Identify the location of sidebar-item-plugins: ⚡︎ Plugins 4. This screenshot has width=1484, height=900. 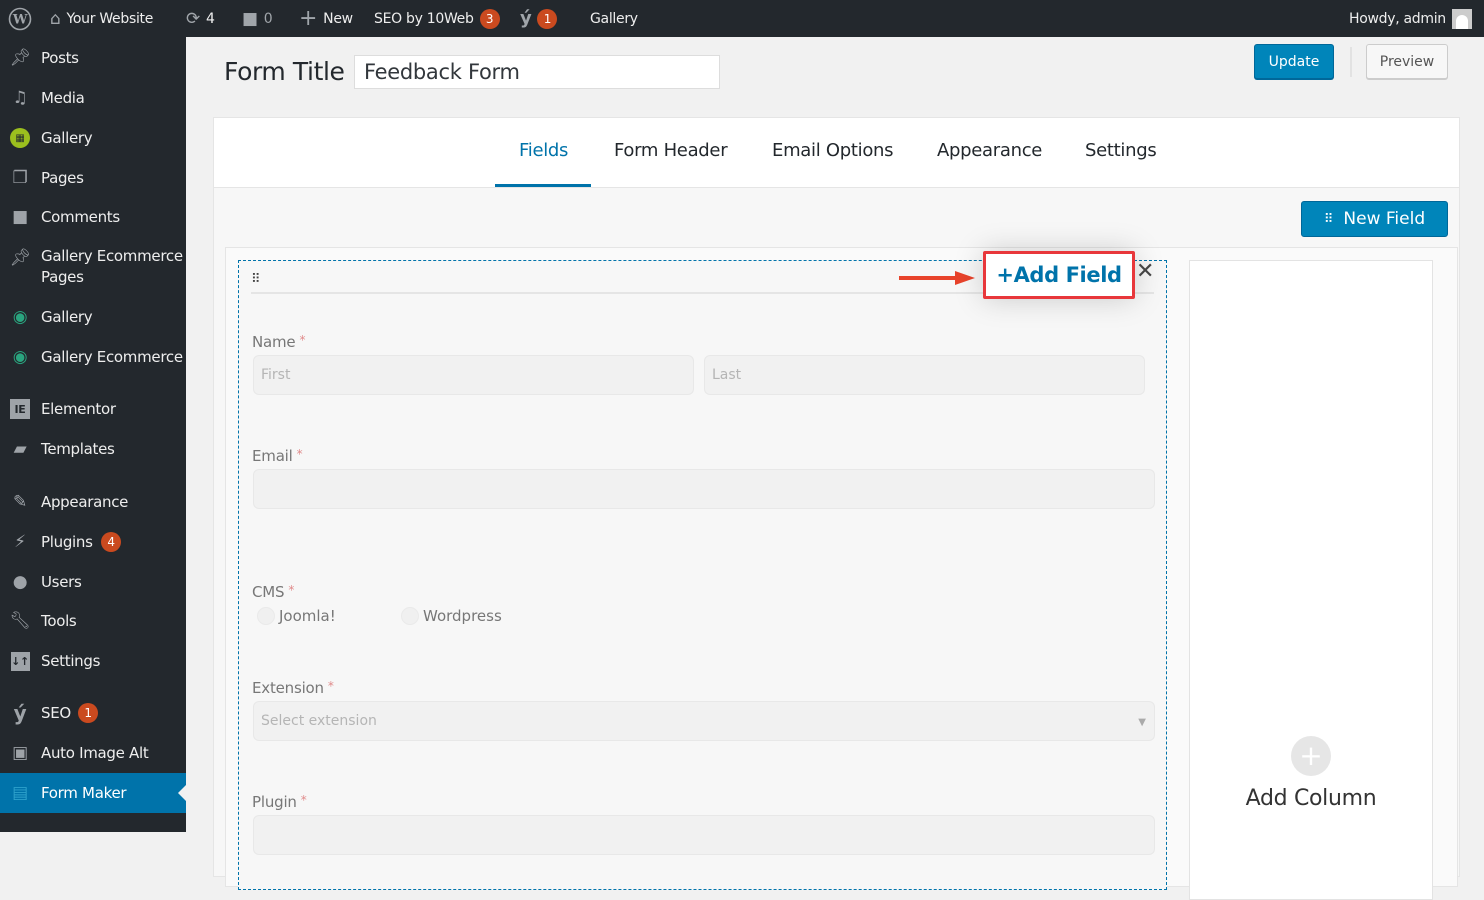
(93, 542).